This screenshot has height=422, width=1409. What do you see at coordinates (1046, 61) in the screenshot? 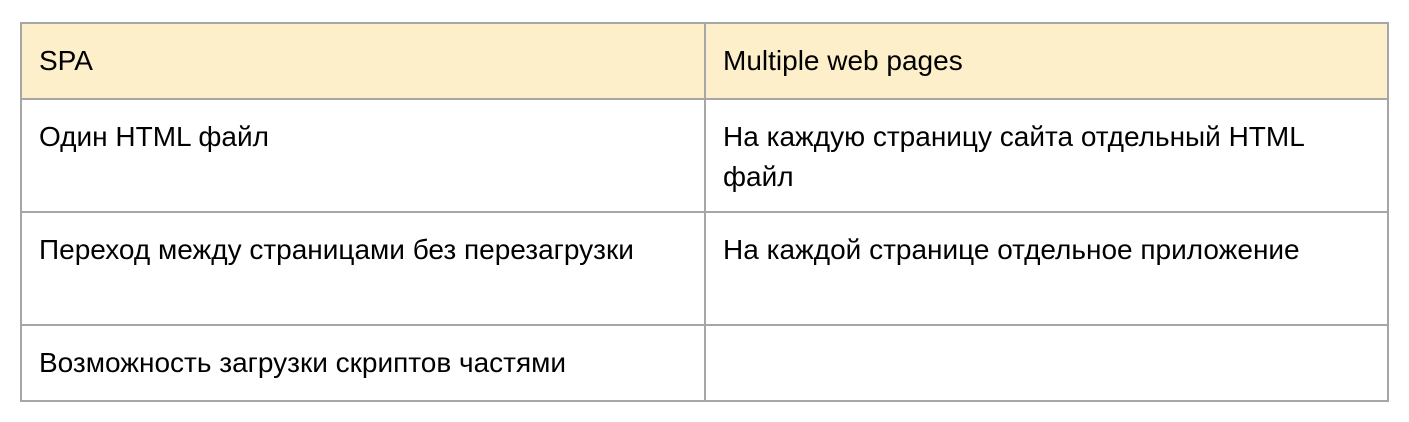
I see `header-cell-multiple-pages: Multiple web pages` at bounding box center [1046, 61].